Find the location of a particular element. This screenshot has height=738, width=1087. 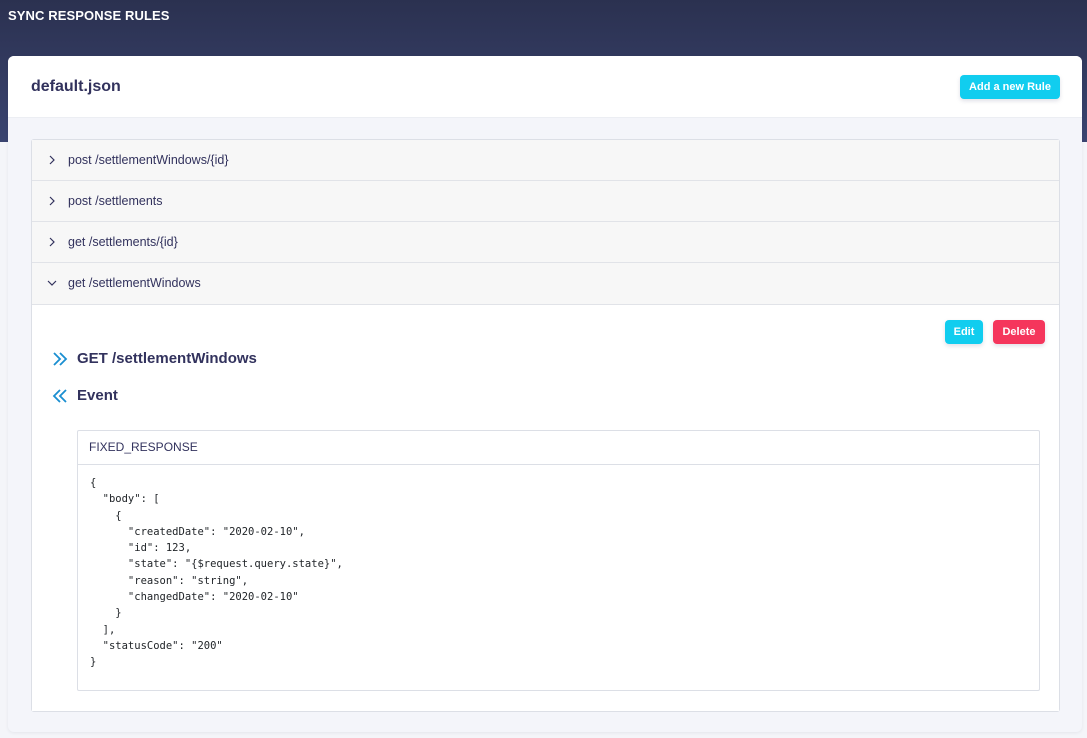

request-heading-row: GET /settlementWindows is located at coordinates (154, 358).